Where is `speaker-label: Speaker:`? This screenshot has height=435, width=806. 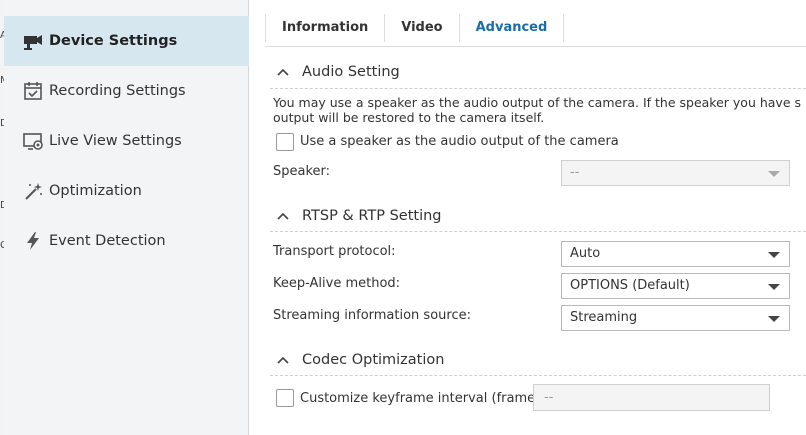
speaker-label: Speaker: is located at coordinates (302, 171).